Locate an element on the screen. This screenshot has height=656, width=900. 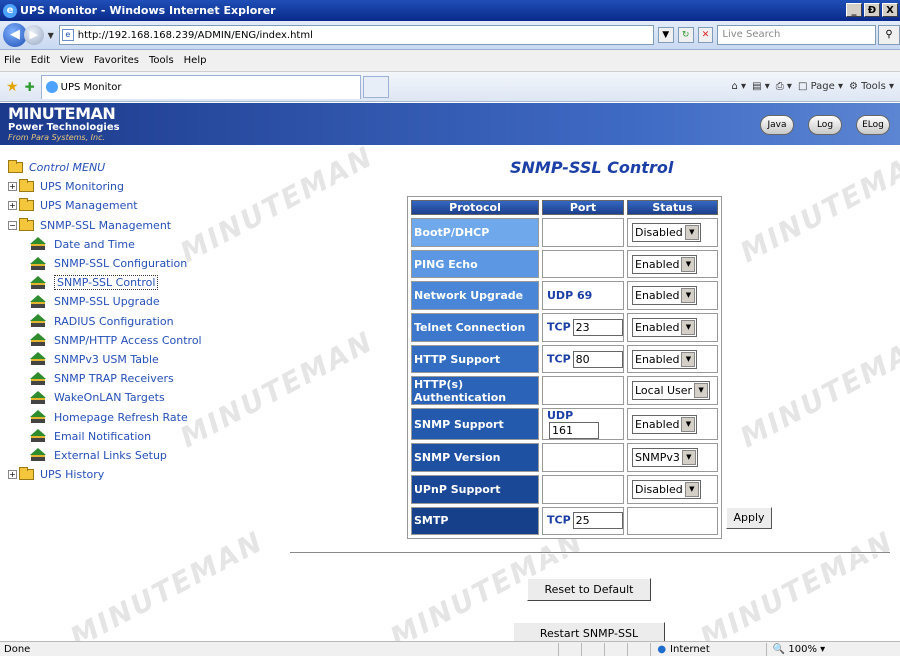
refresh-icon: ↻ is located at coordinates (685, 35).